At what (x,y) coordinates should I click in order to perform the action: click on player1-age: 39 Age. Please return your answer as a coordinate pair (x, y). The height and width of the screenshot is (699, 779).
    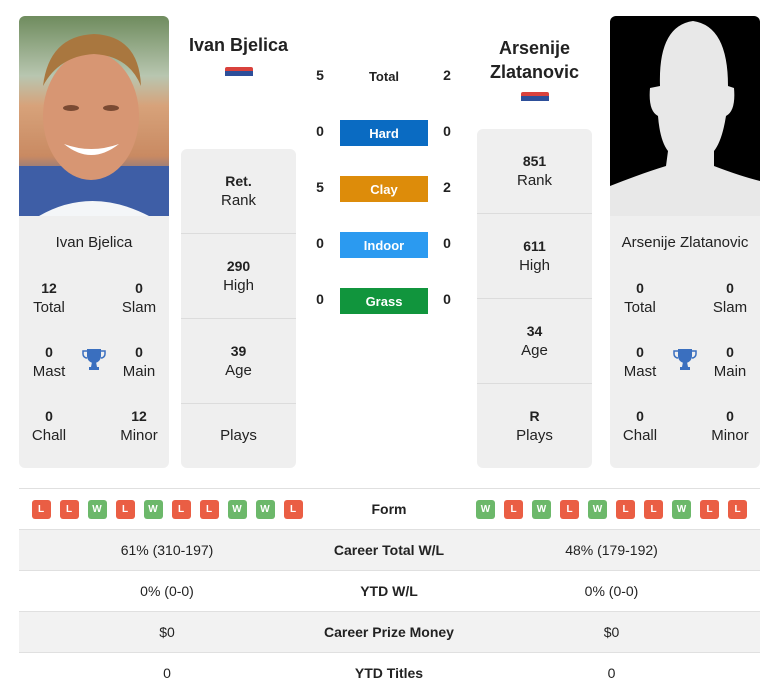
    Looking at the image, I should click on (238, 361).